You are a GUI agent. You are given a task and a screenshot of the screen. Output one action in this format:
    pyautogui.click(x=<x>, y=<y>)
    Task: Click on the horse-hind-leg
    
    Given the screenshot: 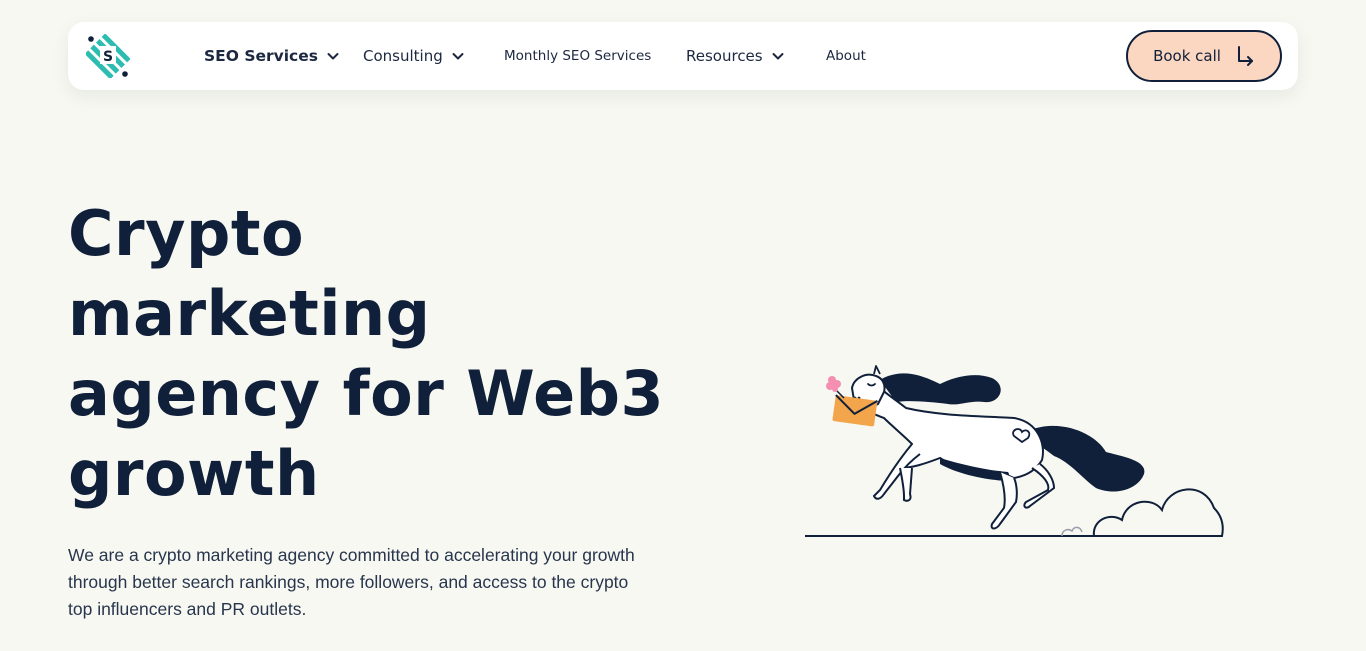 What is the action you would take?
    pyautogui.click(x=1004, y=500)
    